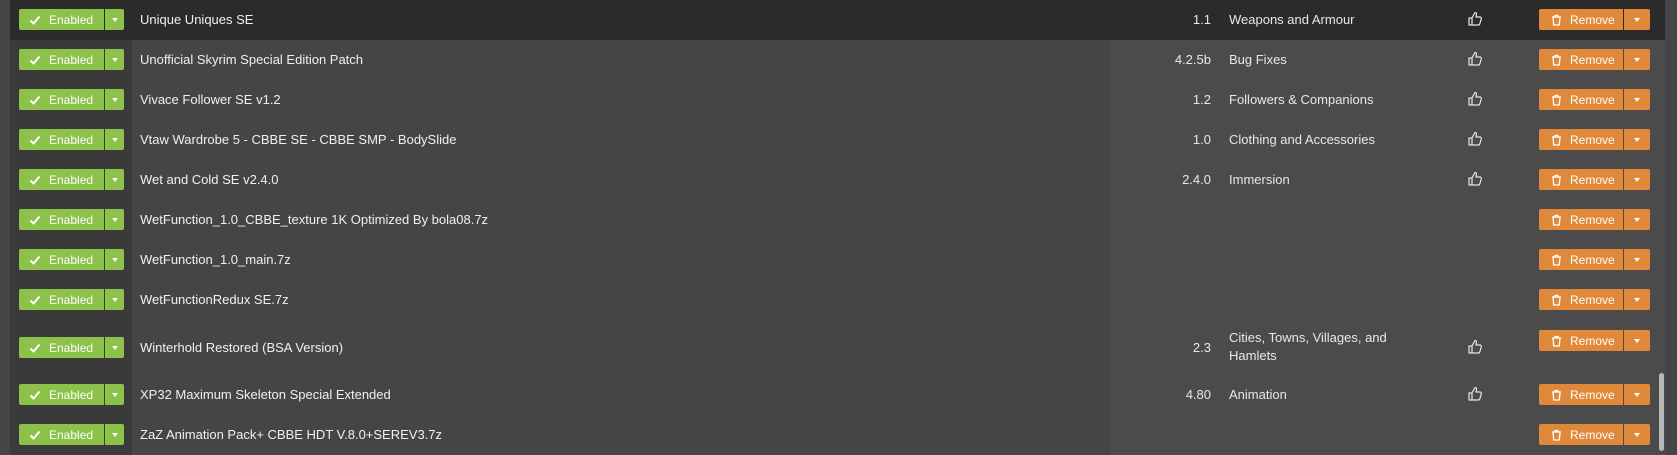 This screenshot has height=455, width=1677. Describe the element at coordinates (215, 259) in the screenshot. I see `mod-name: WetFunction_1.0_main.7z` at that location.